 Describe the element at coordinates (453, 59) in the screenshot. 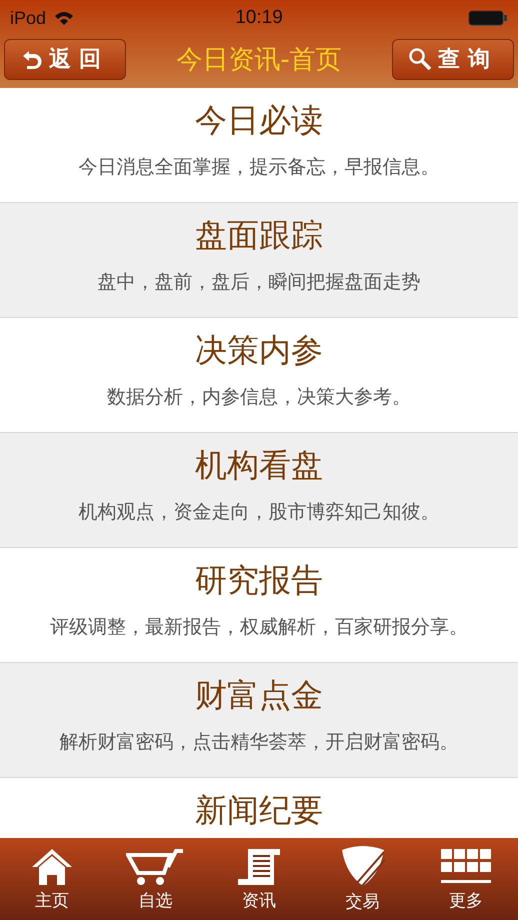

I see `search-button: 查询` at that location.